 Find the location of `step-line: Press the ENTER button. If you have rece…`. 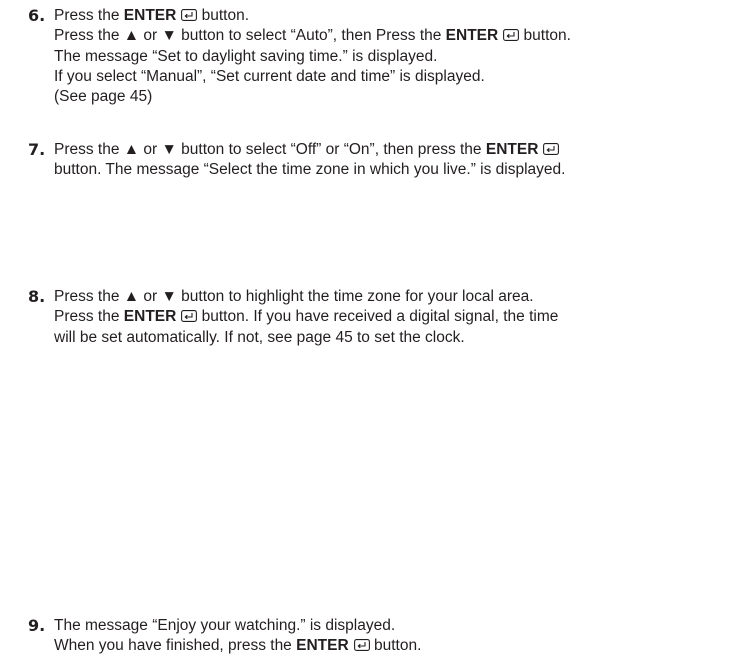

step-line: Press the ENTER button. If you have rece… is located at coordinates (391, 317).